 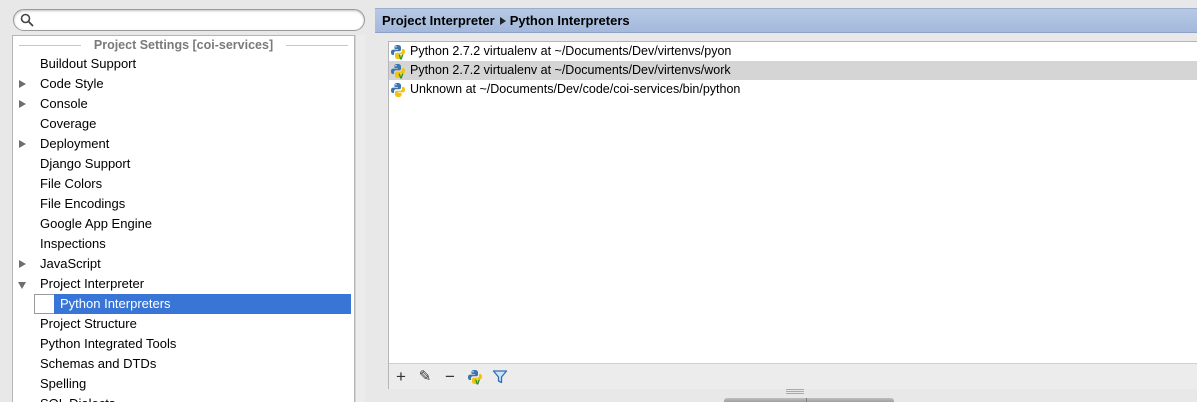 I want to click on tree-item-file-colors: File Colors, so click(x=183, y=184).